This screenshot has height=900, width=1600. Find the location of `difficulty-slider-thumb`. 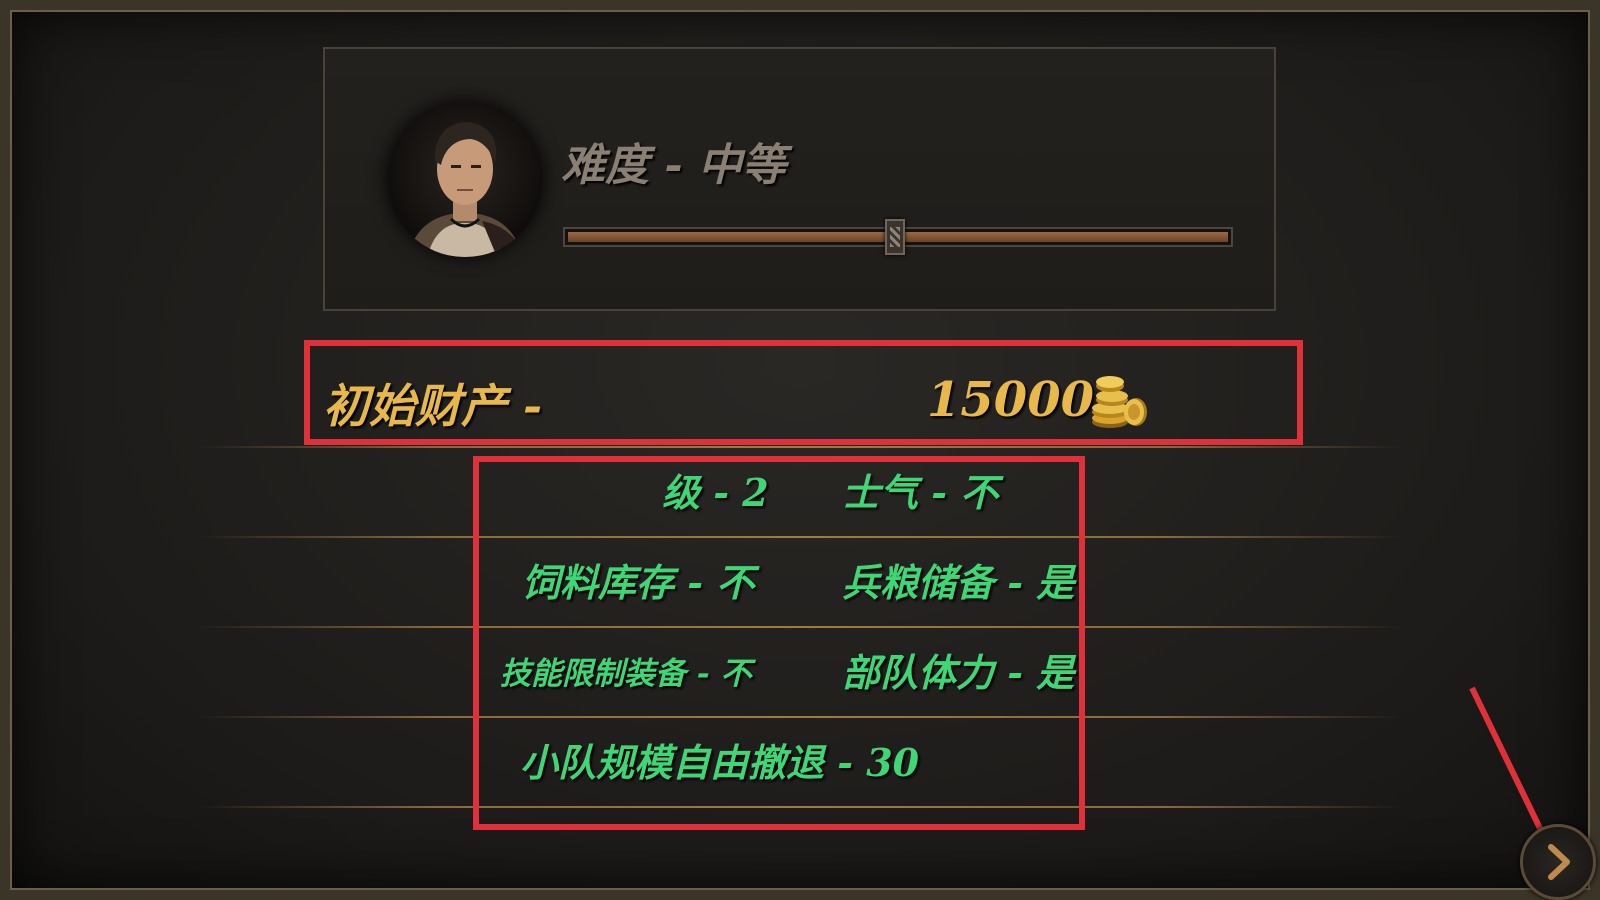

difficulty-slider-thumb is located at coordinates (895, 237).